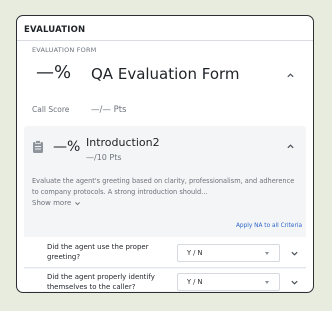 The image size is (332, 311). What do you see at coordinates (123, 142) in the screenshot?
I see `criterion-title: Introduction2` at bounding box center [123, 142].